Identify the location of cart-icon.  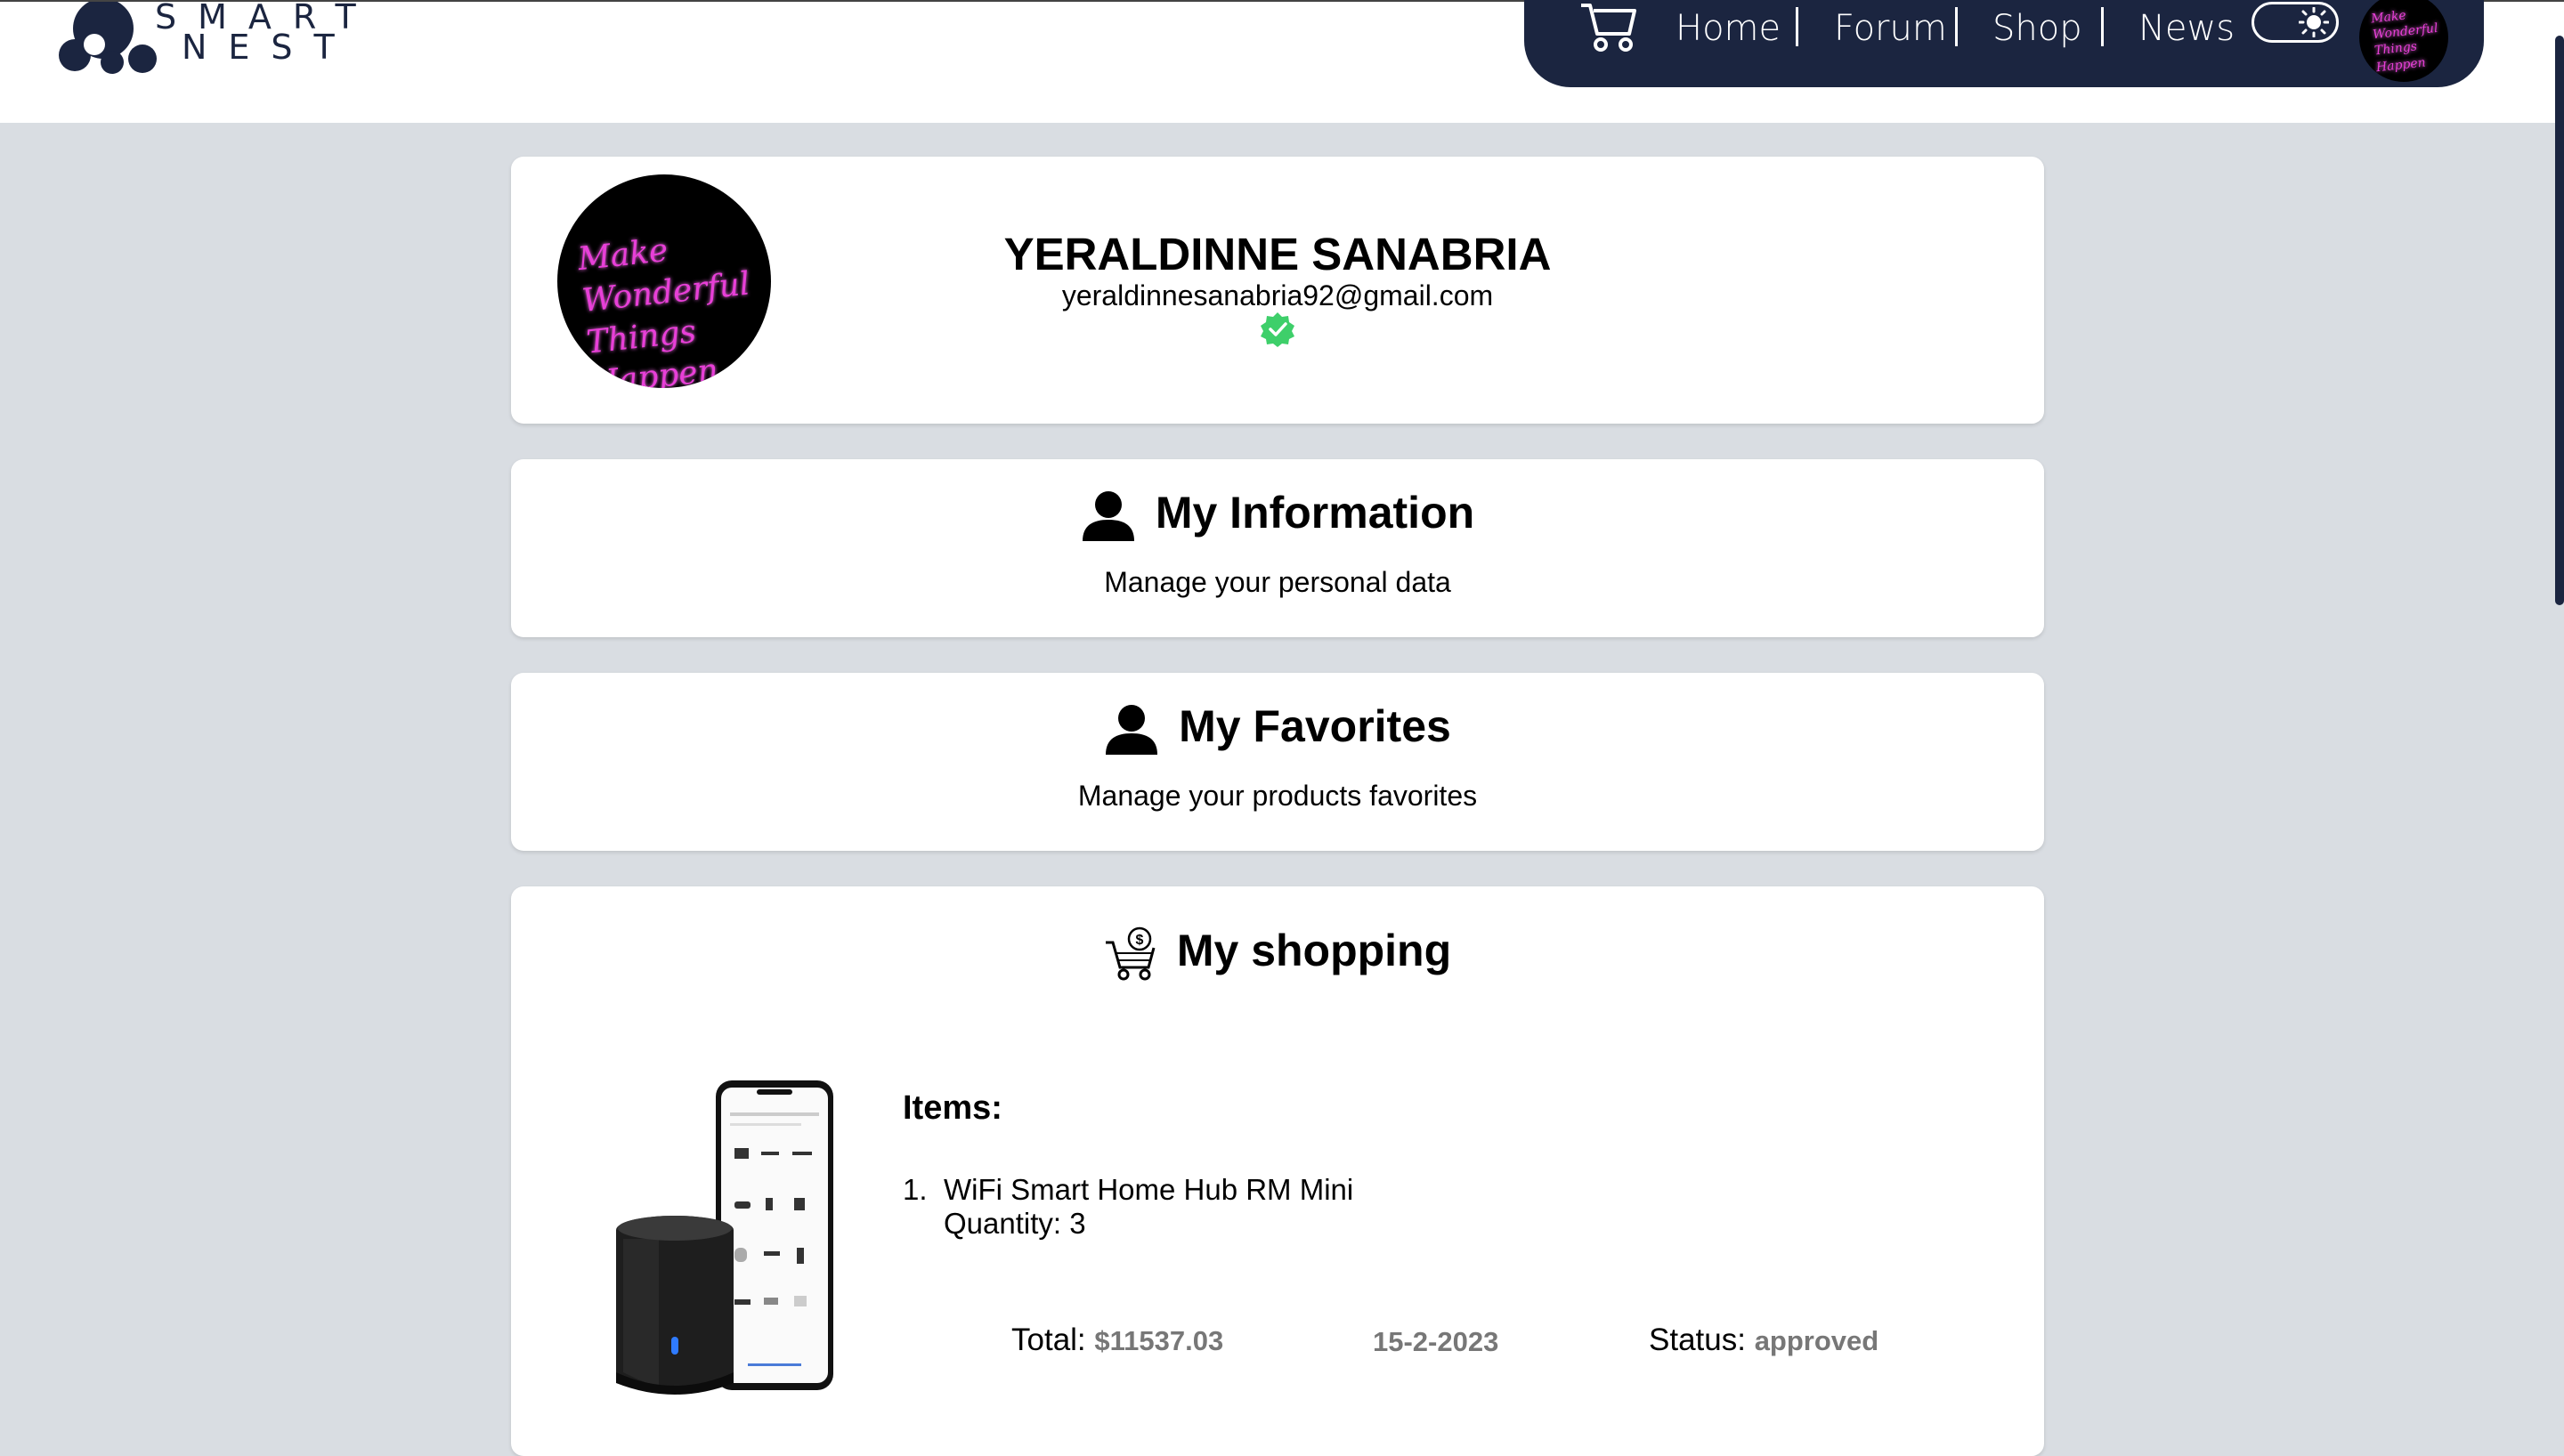
(1609, 26).